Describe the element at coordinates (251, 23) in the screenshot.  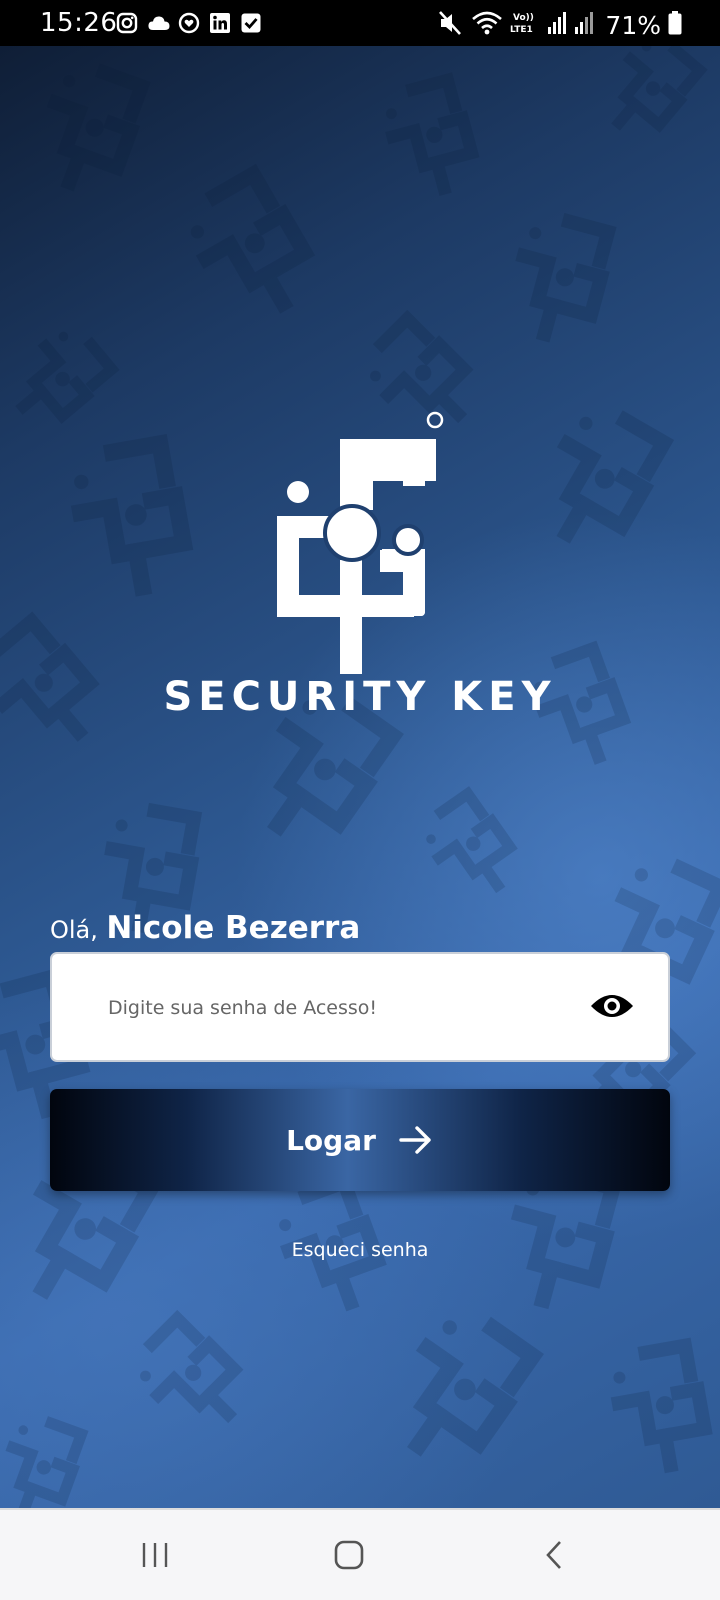
I see `checkbox-icon` at that location.